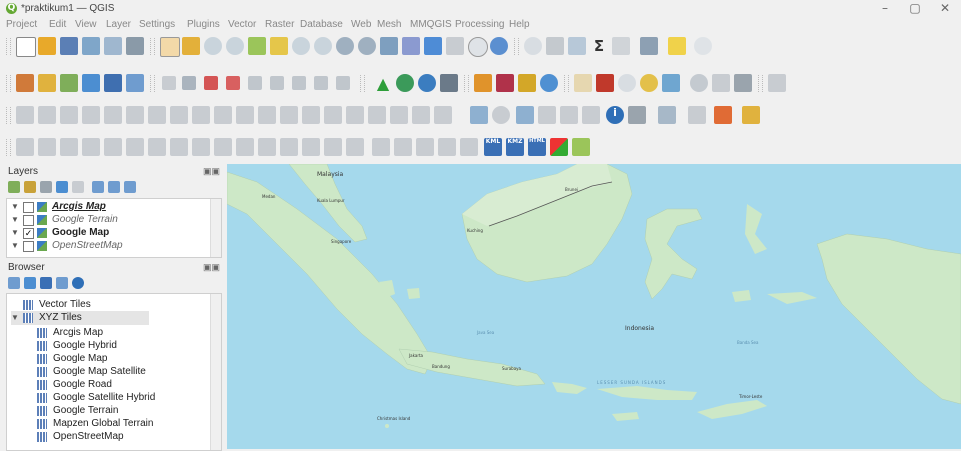 This screenshot has height=451, width=961. I want to click on add-raster-layer-icon, so click(91, 83).